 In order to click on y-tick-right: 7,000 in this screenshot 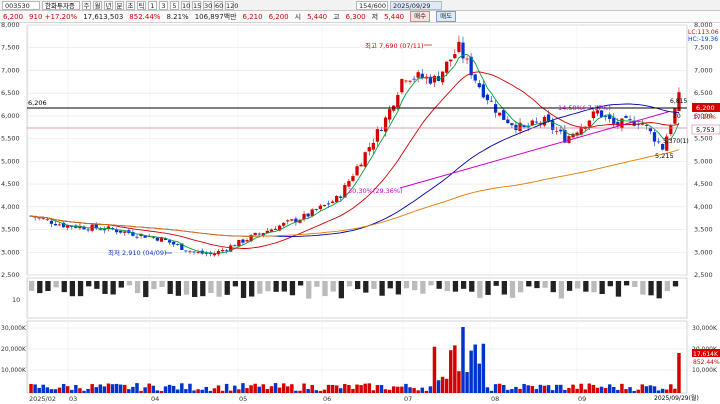, I will do `click(703, 70)`.